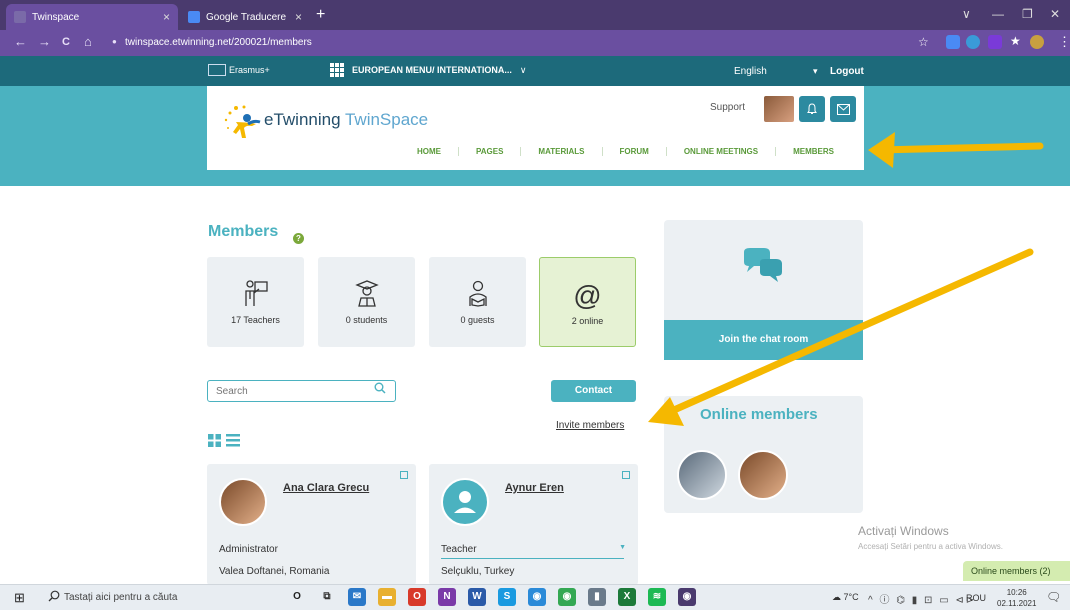  I want to click on chrome-icon: ◉, so click(567, 597).